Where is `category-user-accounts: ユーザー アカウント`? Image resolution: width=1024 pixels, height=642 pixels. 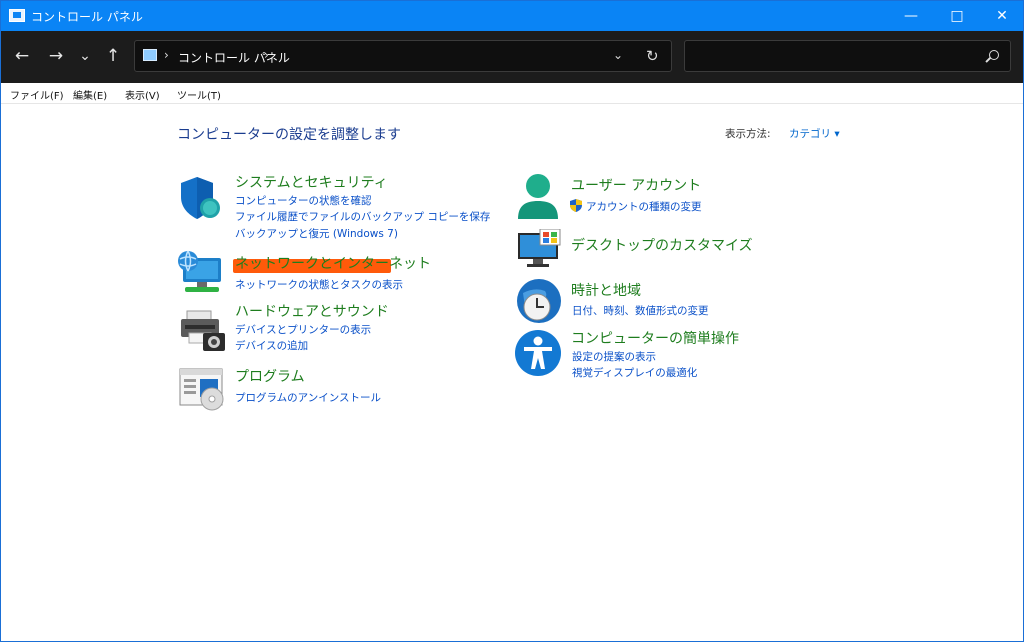 category-user-accounts: ユーザー アカウント is located at coordinates (636, 185).